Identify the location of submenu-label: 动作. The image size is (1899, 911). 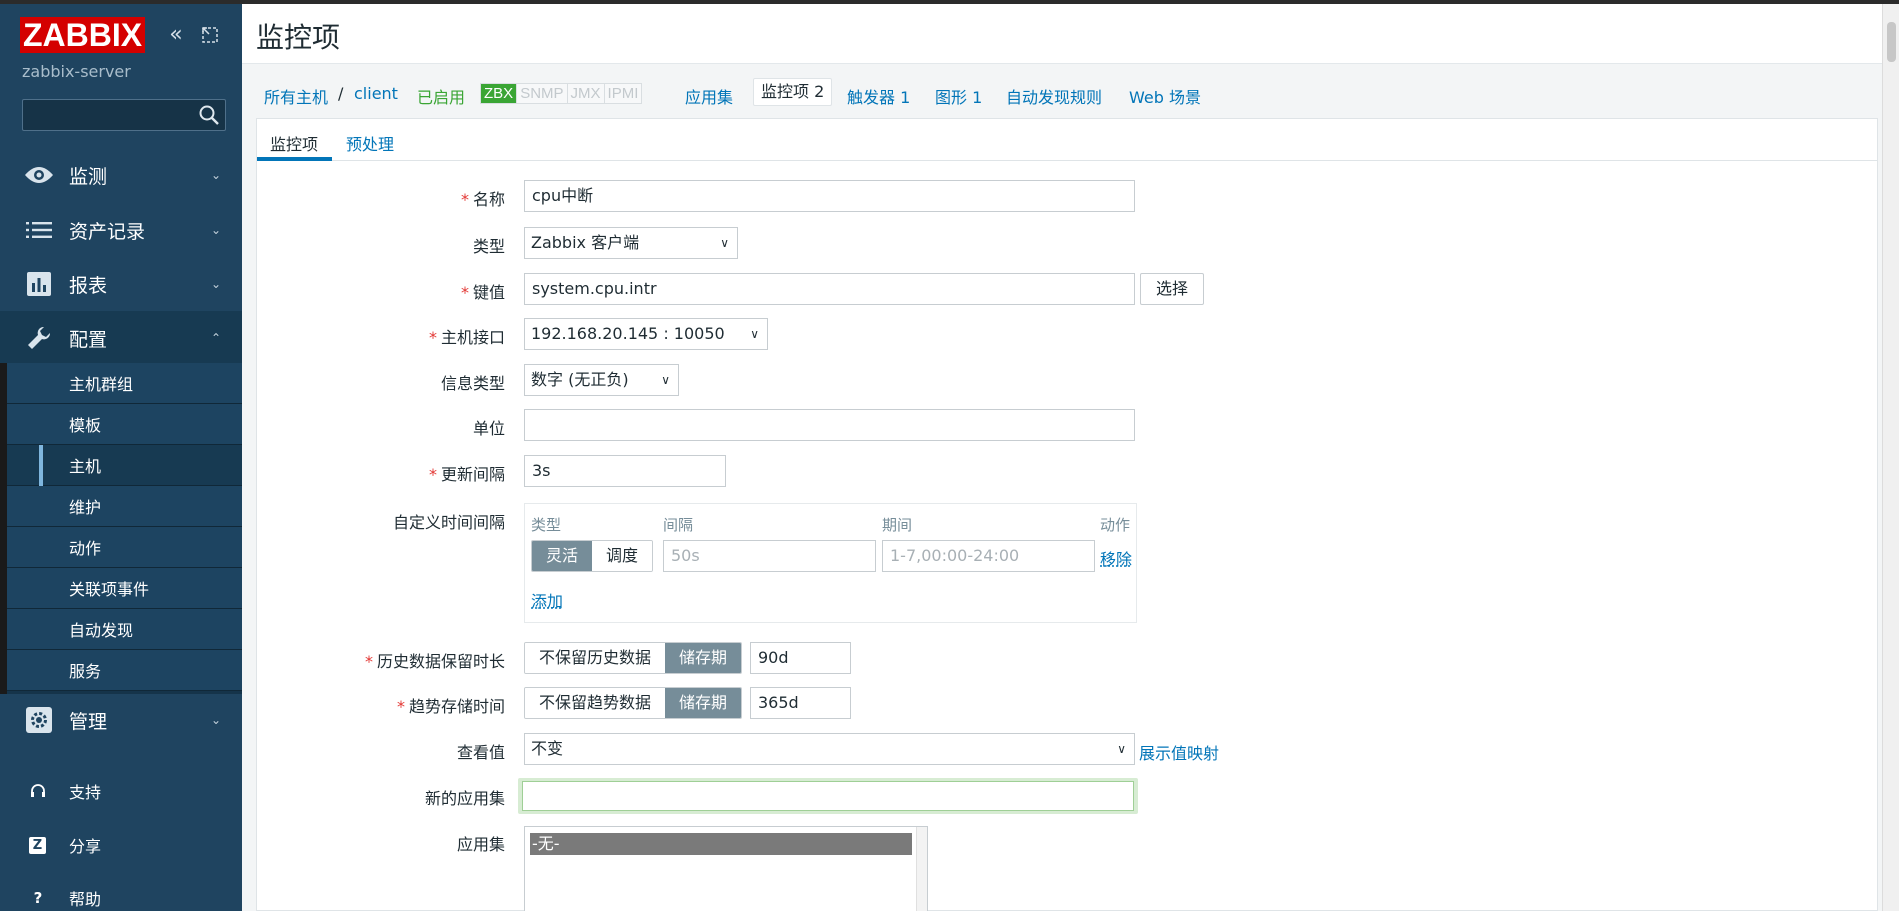
(85, 548).